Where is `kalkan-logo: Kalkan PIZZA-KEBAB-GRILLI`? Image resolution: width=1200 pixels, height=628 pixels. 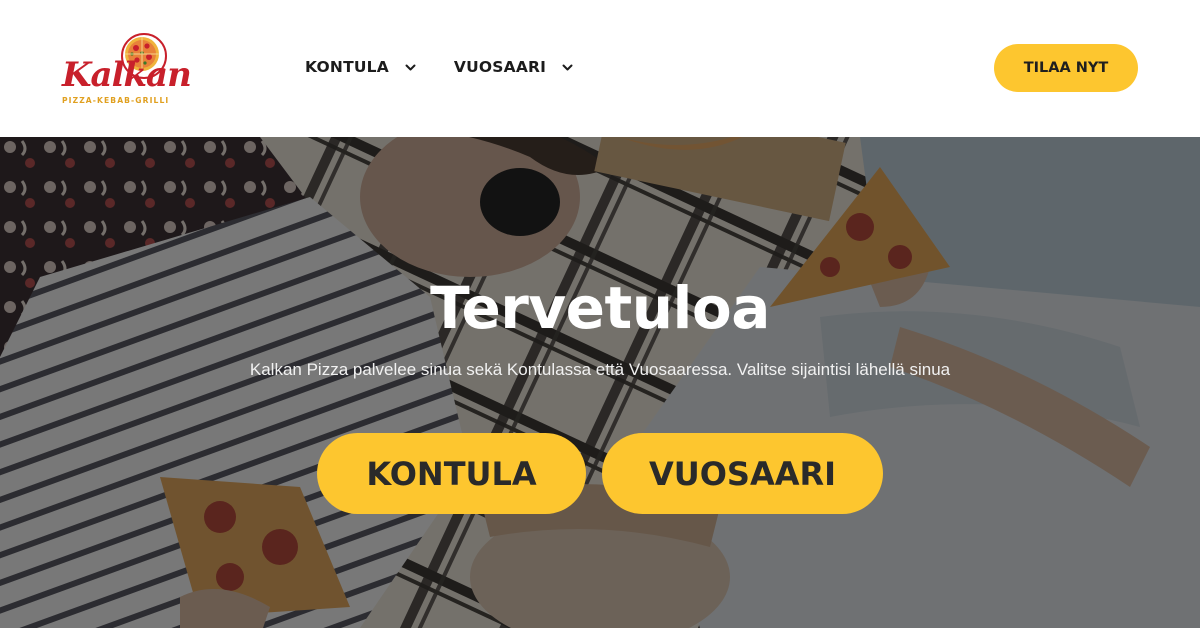 kalkan-logo: Kalkan PIZZA-KEBAB-GRILLI is located at coordinates (126, 69).